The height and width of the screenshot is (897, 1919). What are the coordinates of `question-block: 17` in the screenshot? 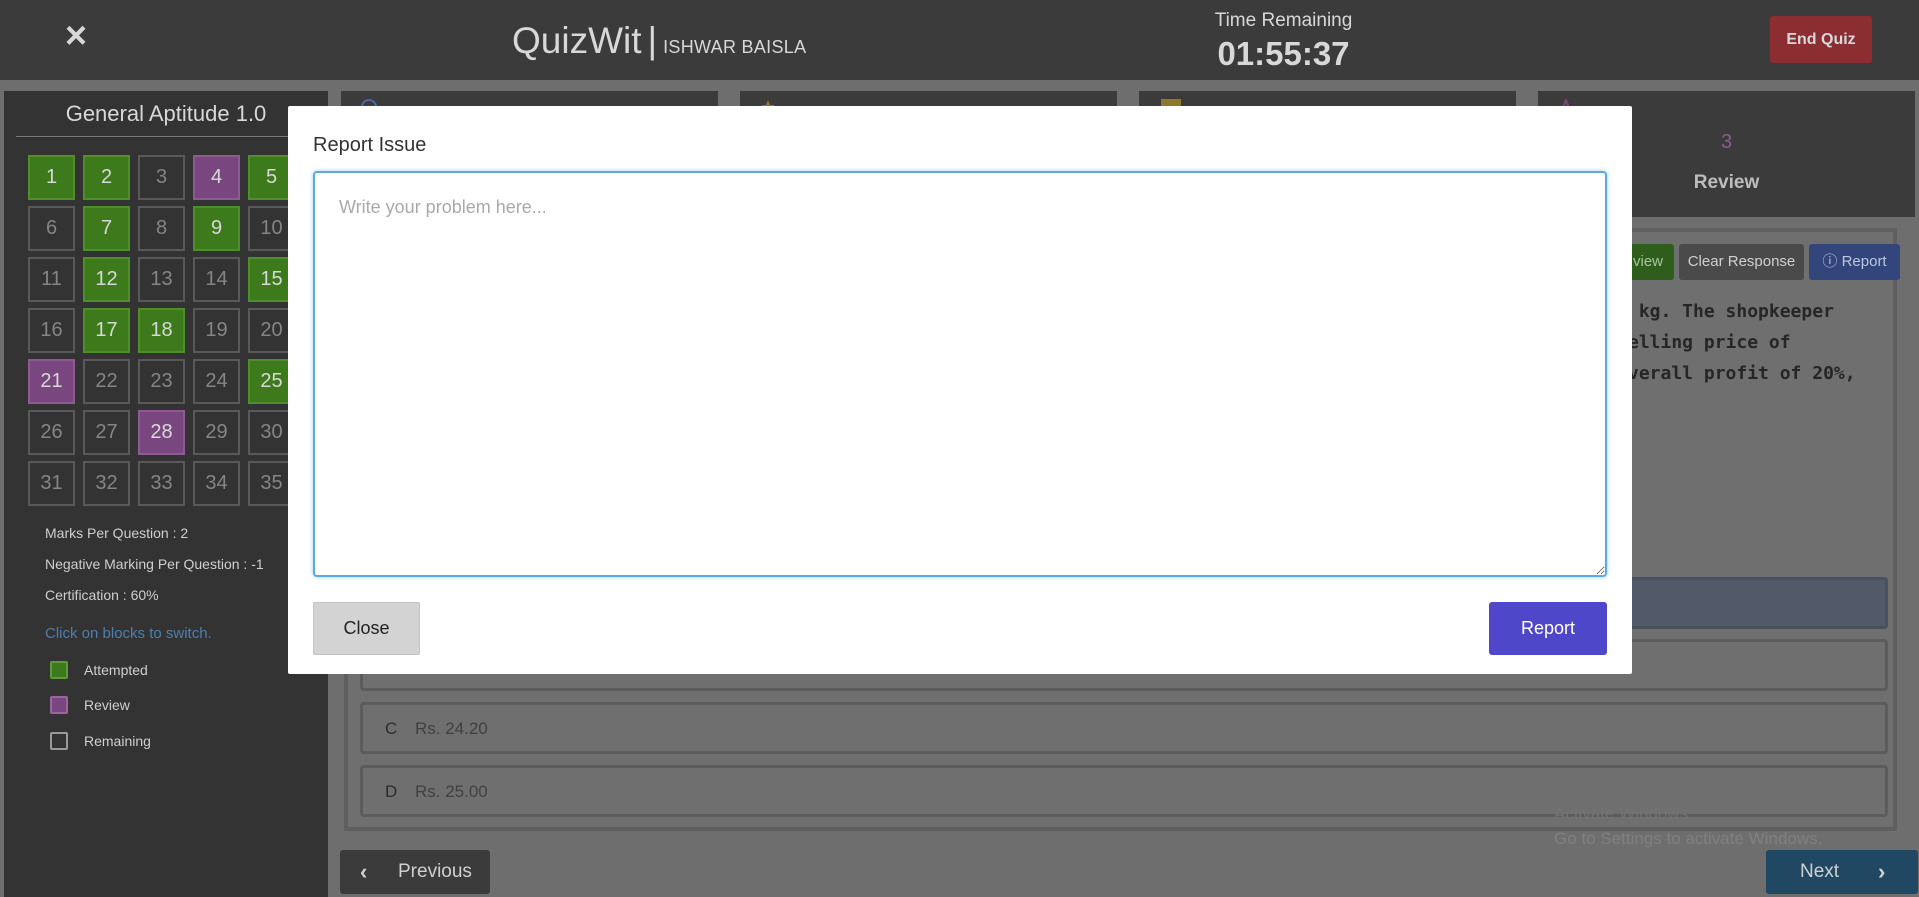 It's located at (106, 330).